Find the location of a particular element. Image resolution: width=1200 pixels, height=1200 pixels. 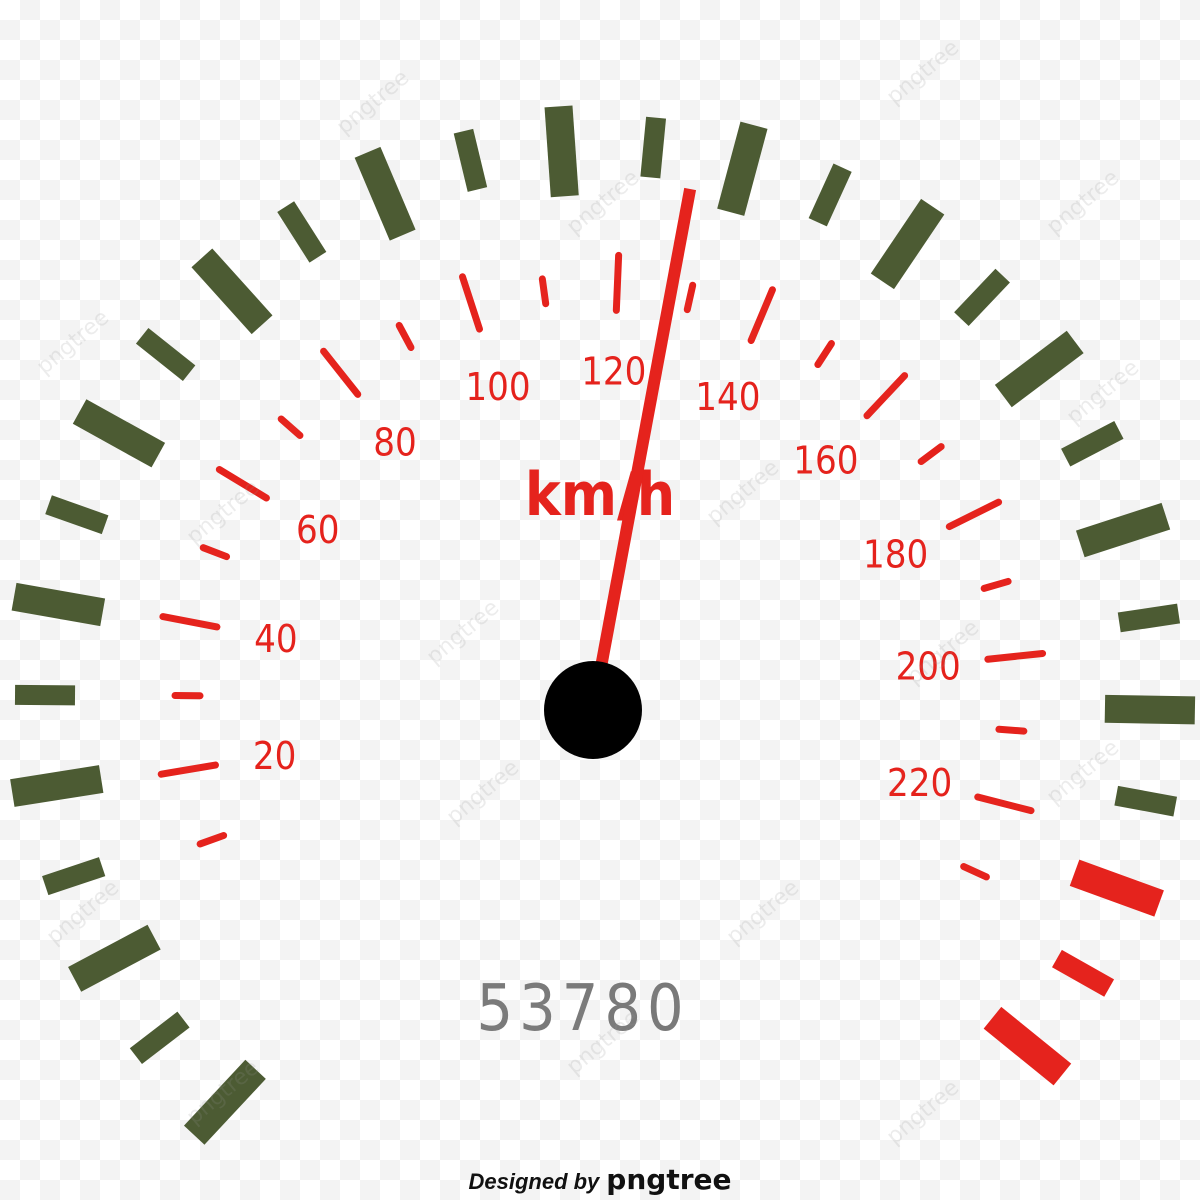

speed-label: 220 is located at coordinates (919, 783).